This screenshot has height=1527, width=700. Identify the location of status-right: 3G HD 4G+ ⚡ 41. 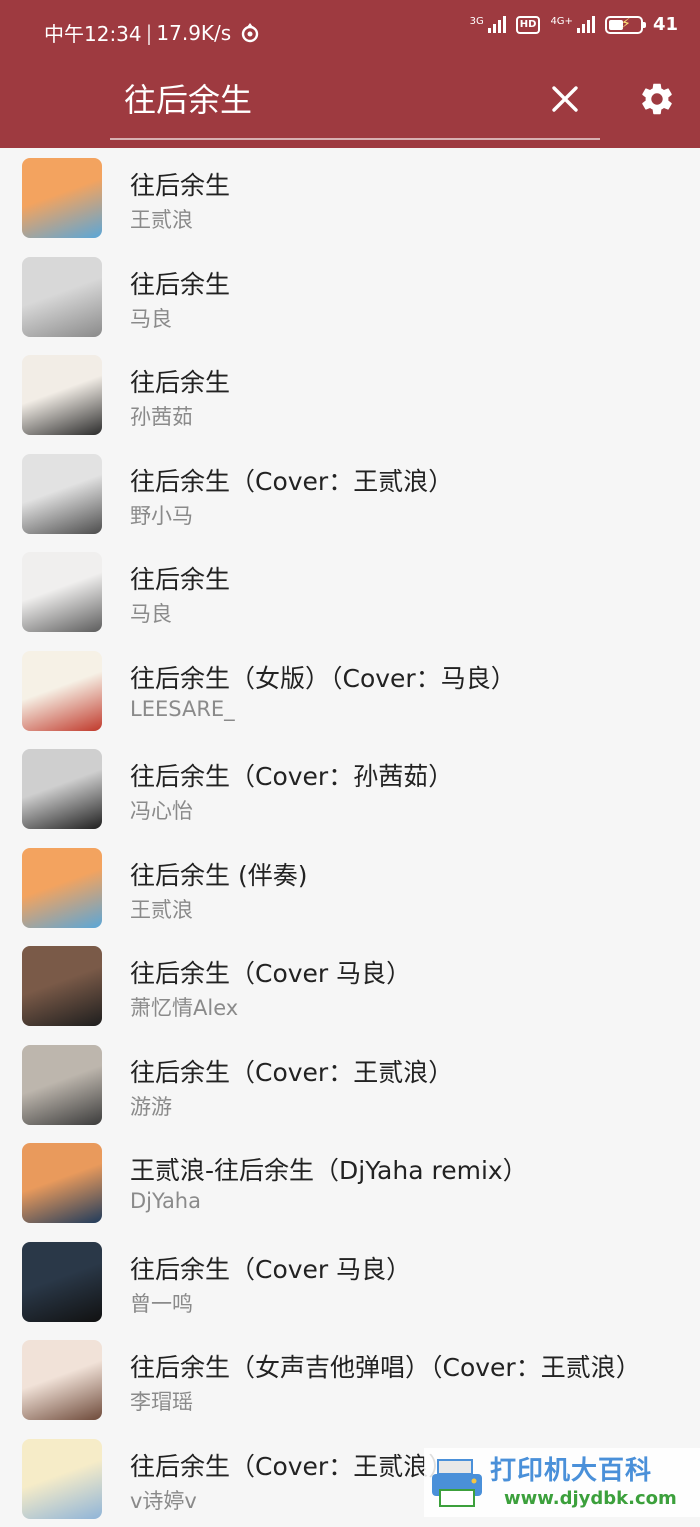
(574, 24).